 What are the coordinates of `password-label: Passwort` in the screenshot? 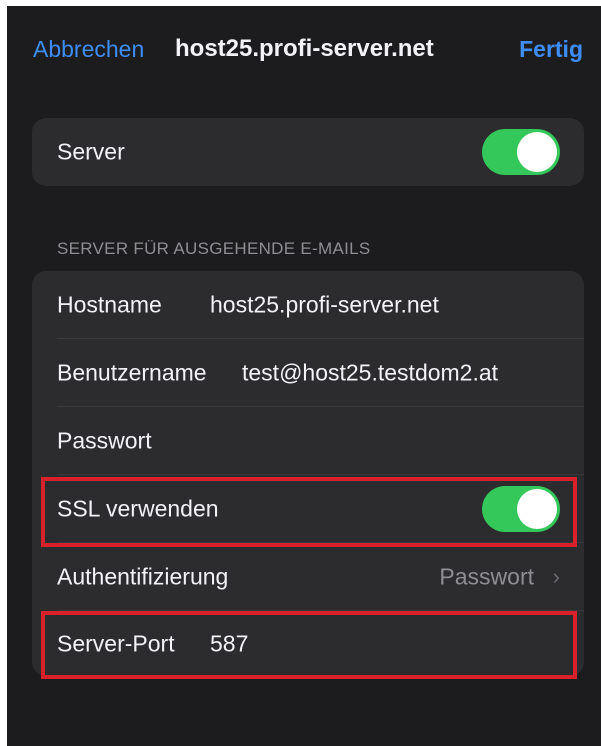 It's located at (104, 440).